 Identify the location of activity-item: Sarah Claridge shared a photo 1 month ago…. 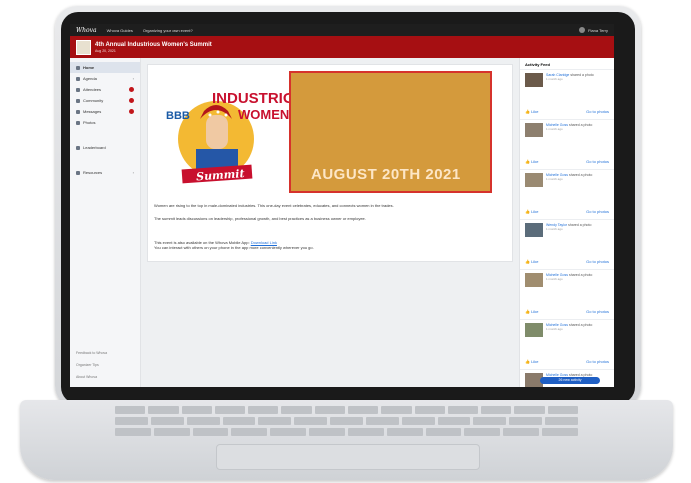
(567, 94).